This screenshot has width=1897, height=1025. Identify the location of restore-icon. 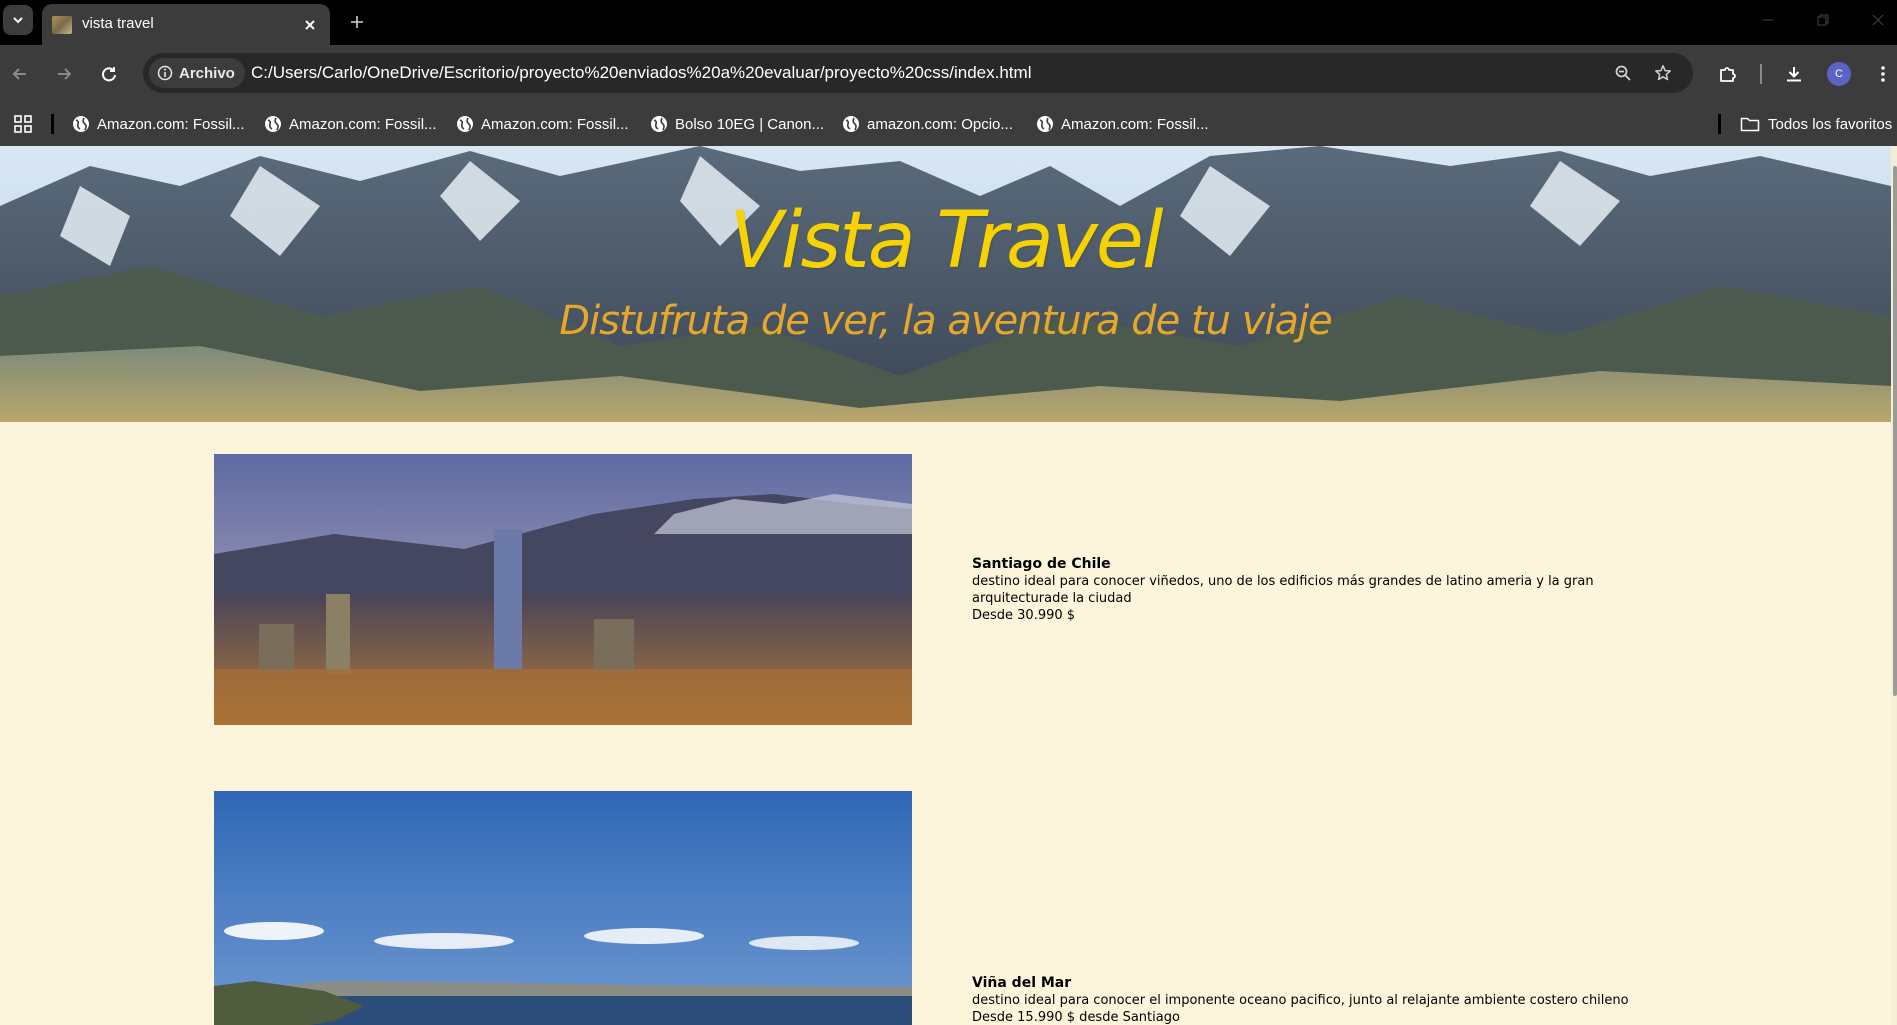
(1823, 20).